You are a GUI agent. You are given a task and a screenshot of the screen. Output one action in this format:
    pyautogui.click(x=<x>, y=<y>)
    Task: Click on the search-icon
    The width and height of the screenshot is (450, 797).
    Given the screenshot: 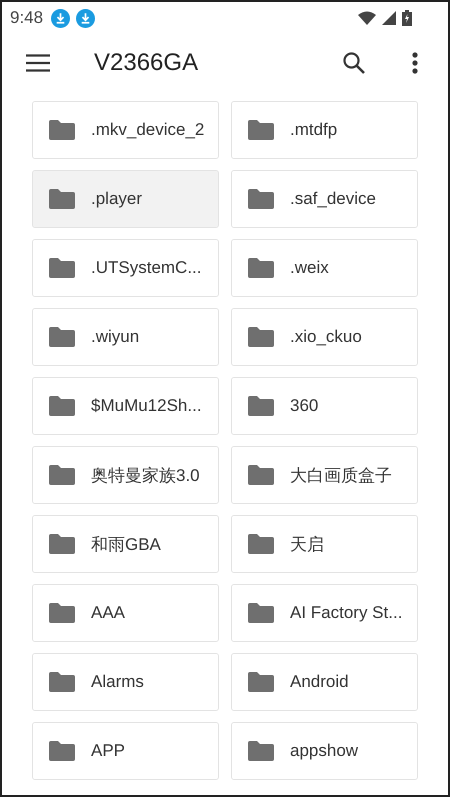 What is the action you would take?
    pyautogui.click(x=354, y=63)
    